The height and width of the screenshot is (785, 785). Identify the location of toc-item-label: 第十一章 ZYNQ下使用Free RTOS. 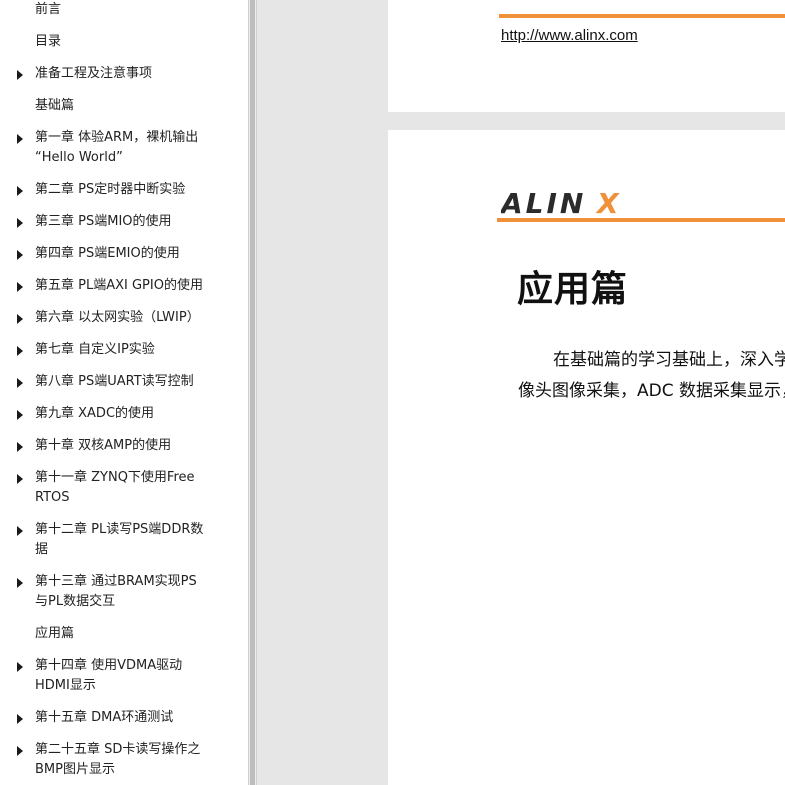
(115, 487).